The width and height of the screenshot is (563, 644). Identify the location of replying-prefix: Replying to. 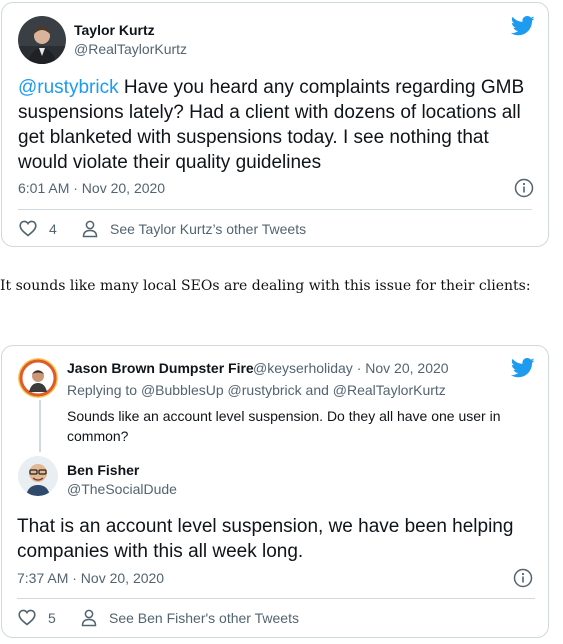
(104, 390).